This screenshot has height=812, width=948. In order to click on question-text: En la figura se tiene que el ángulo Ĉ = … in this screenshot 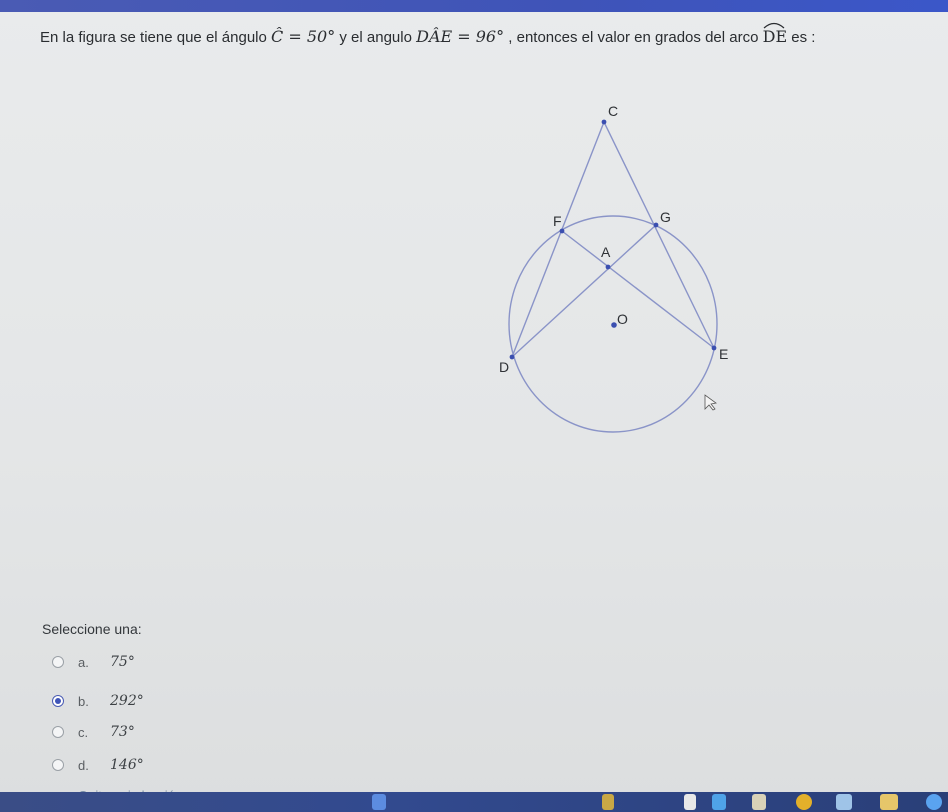, I will do `click(490, 35)`.